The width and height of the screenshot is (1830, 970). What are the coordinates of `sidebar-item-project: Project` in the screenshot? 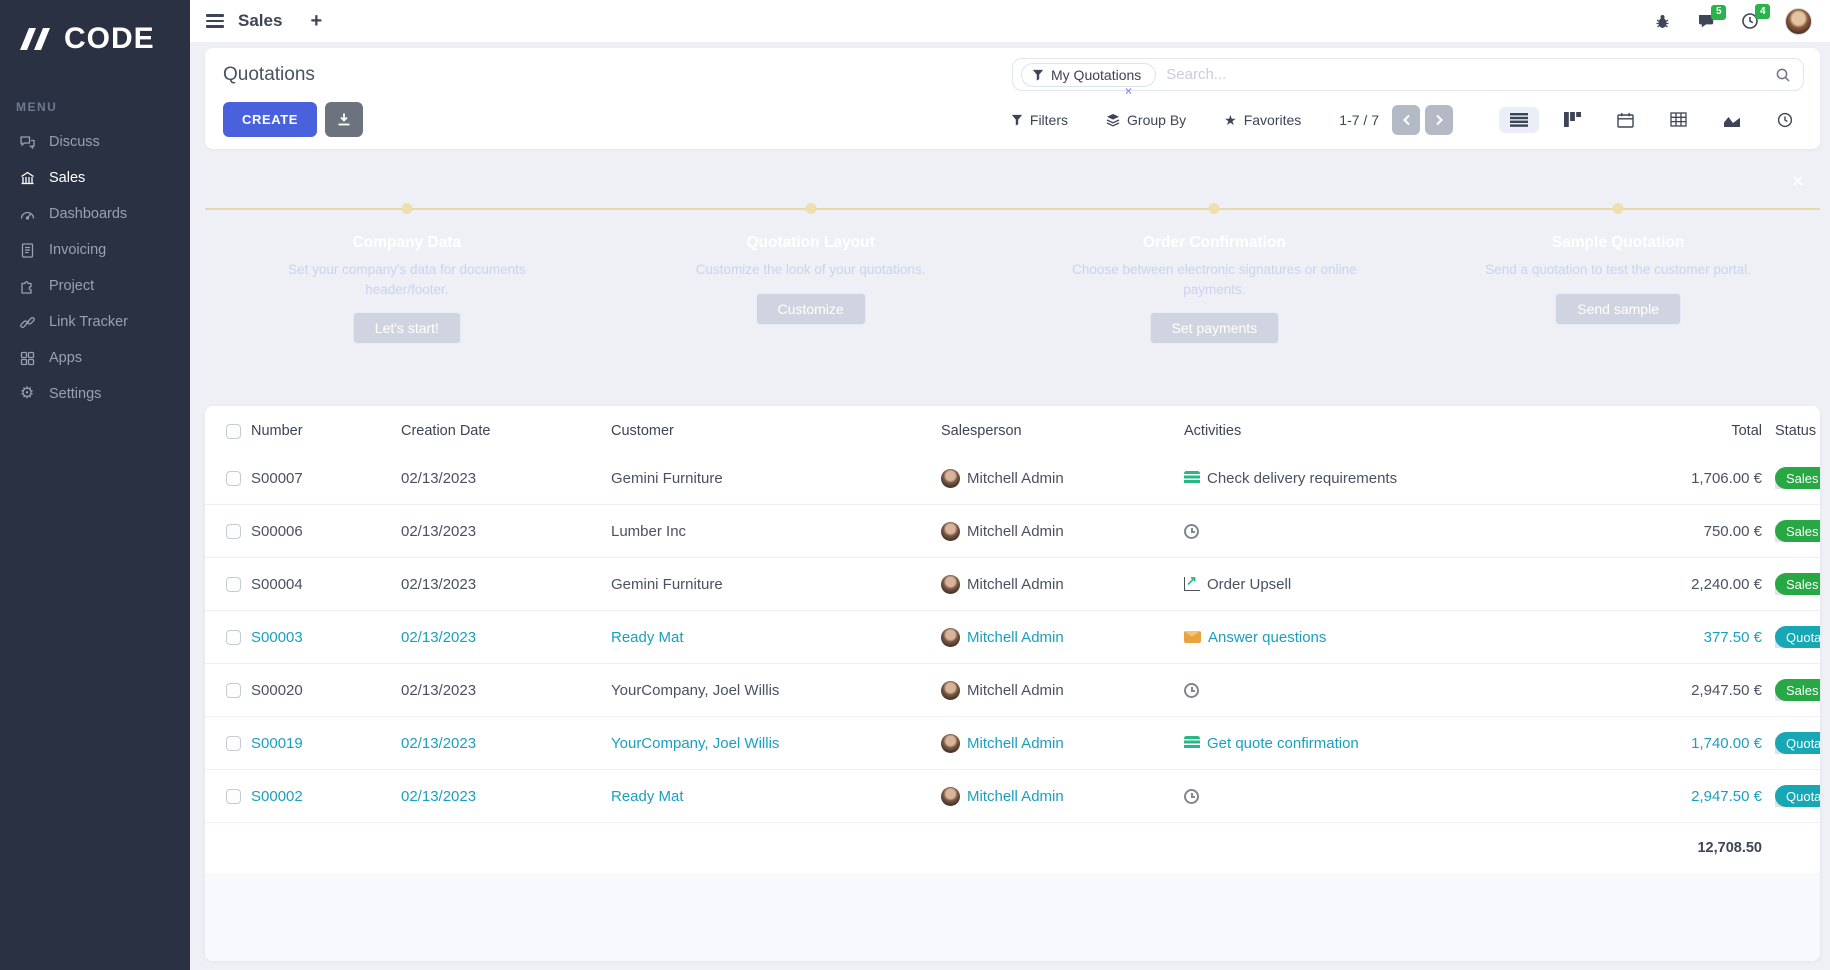 It's located at (95, 286).